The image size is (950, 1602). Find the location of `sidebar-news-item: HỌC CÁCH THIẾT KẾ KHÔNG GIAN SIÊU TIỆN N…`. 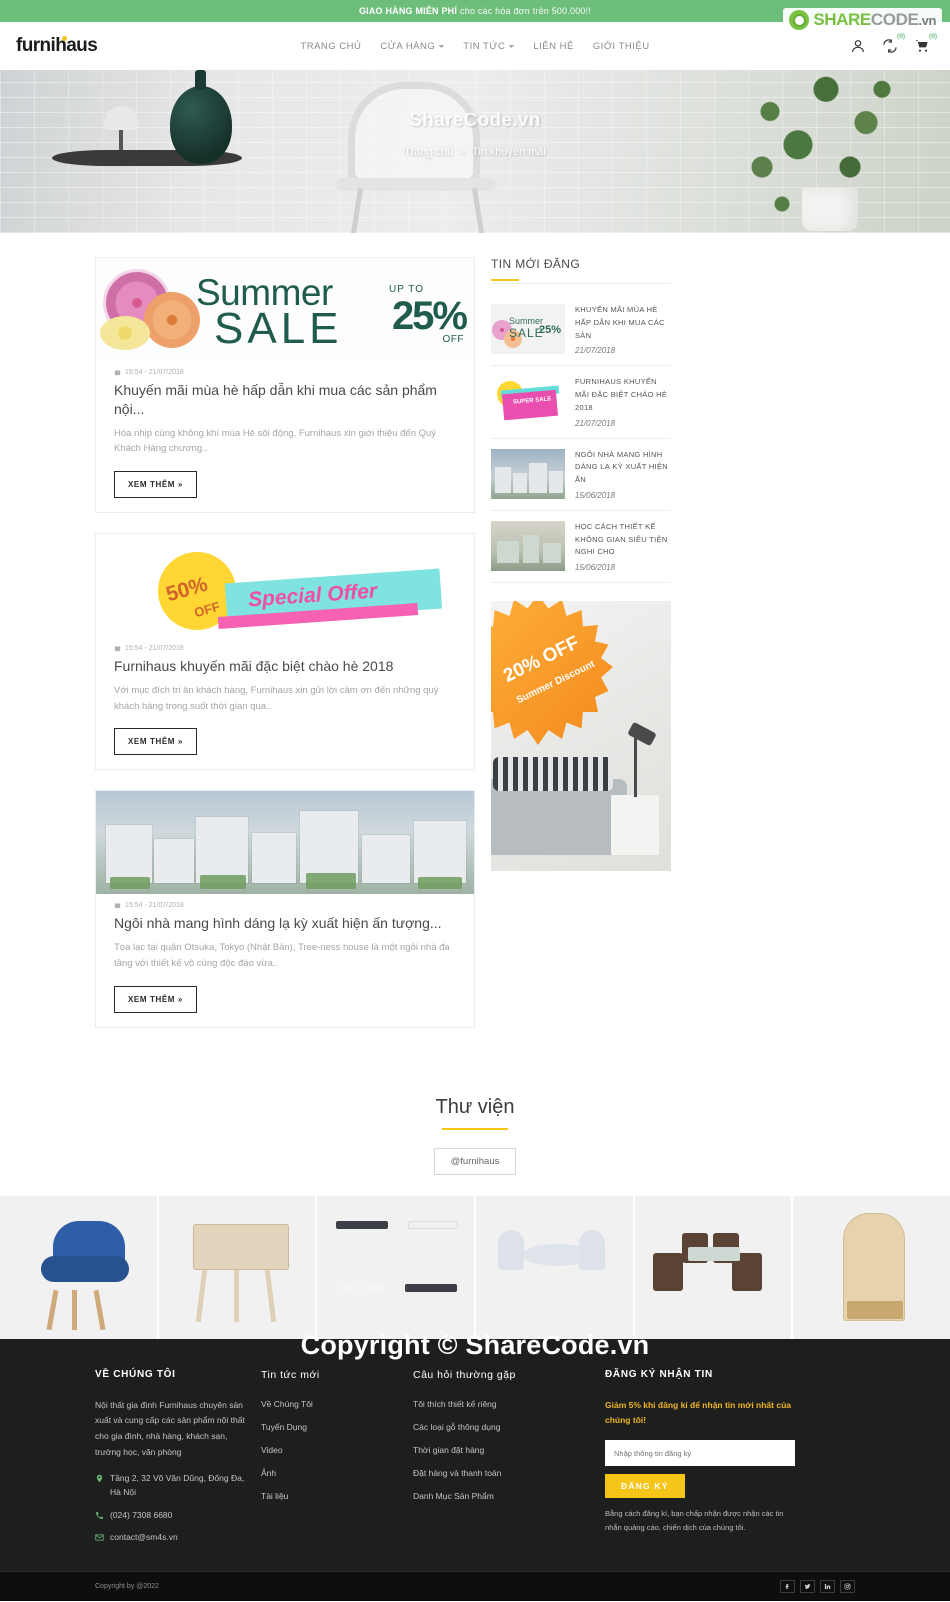

sidebar-news-item: HỌC CÁCH THIẾT KẾ KHÔNG GIAN SIÊU TIỆN N… is located at coordinates (581, 547).